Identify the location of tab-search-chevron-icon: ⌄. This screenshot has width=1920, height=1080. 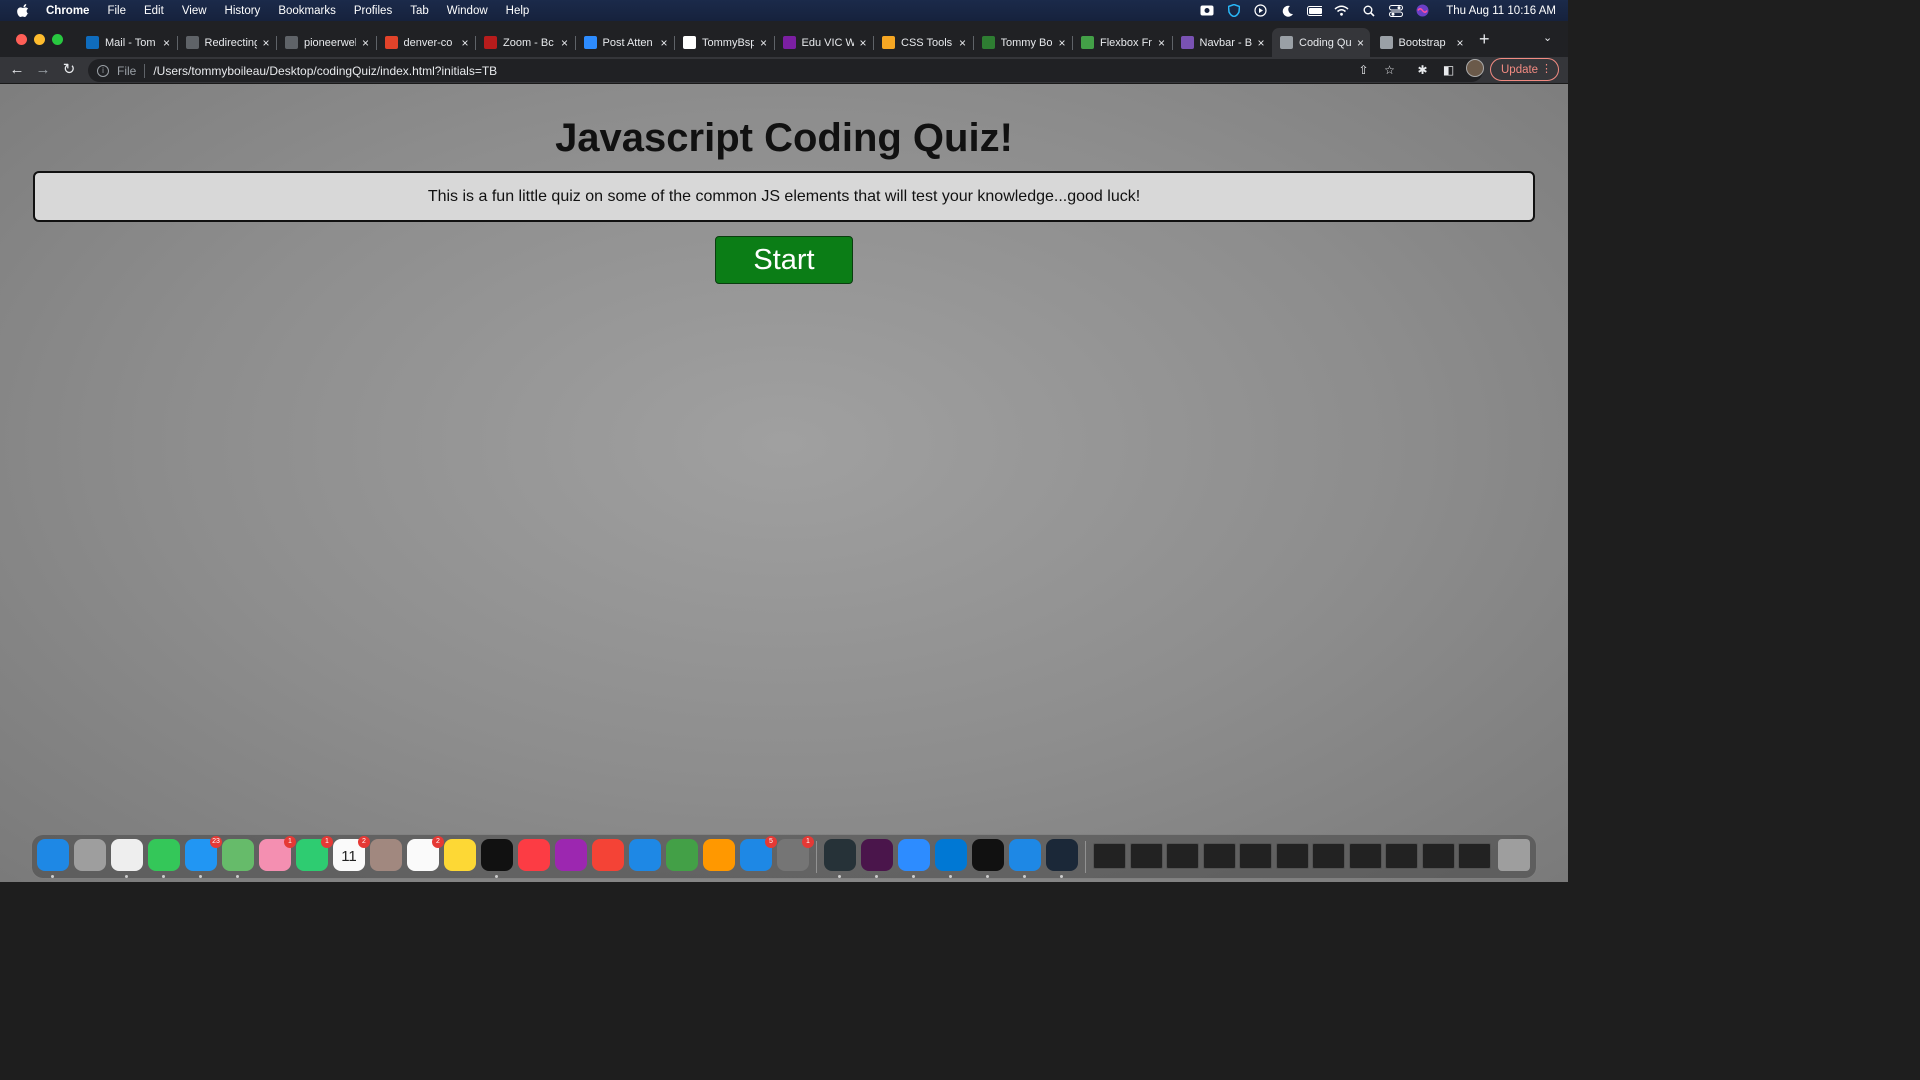
(1547, 37).